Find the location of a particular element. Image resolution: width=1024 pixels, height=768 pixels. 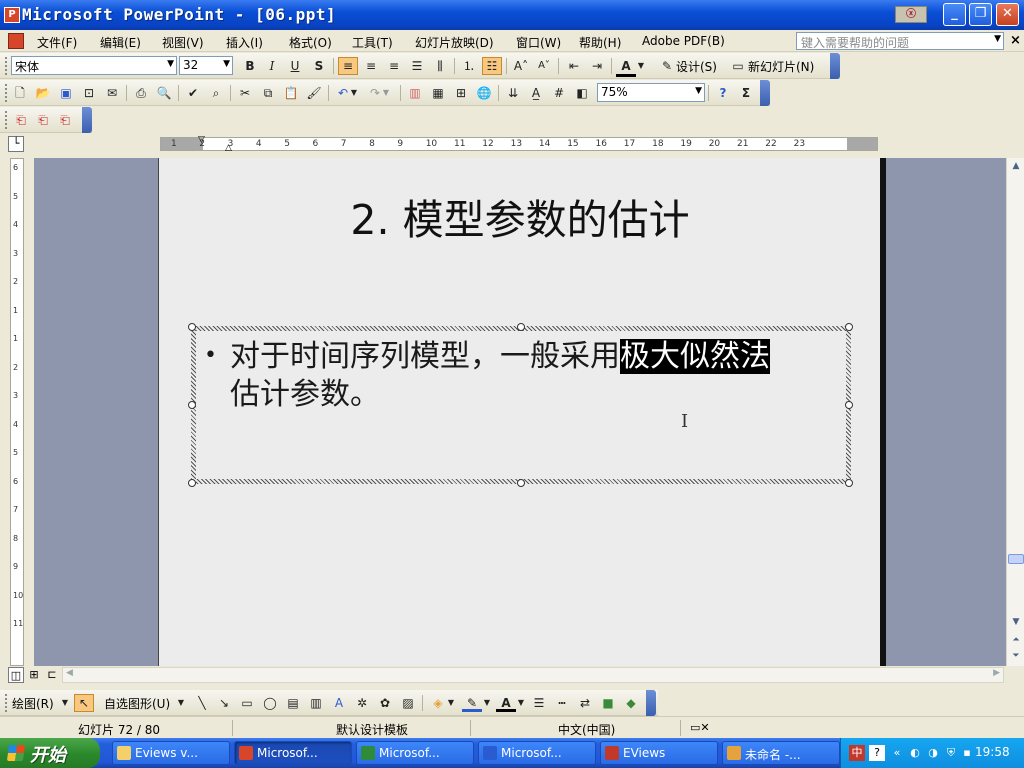

align-left-icon: ≡ is located at coordinates (348, 66).